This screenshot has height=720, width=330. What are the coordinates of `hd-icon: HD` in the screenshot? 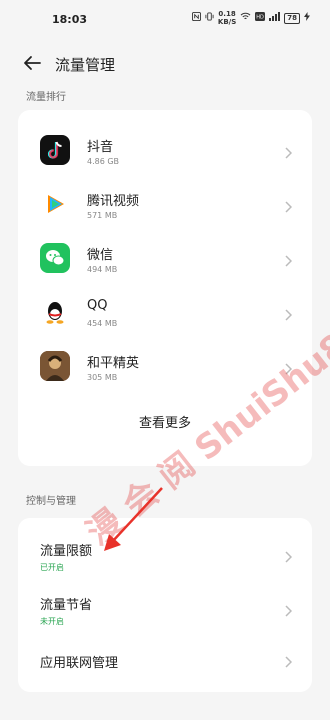 It's located at (260, 18).